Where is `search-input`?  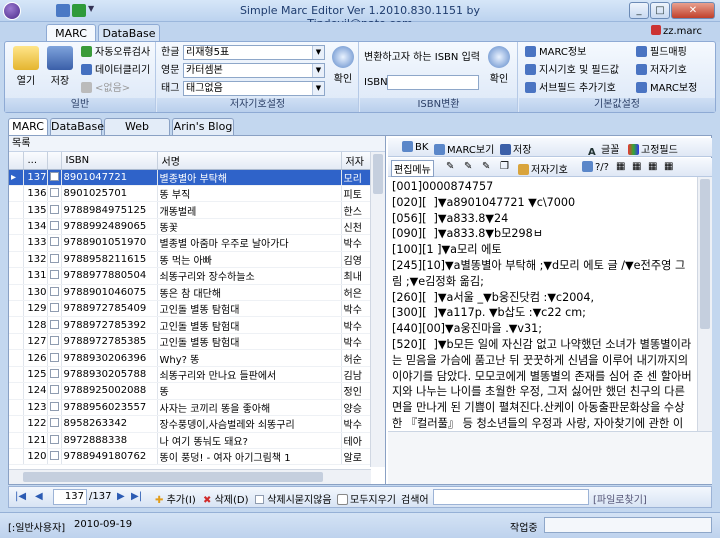 search-input is located at coordinates (511, 497).